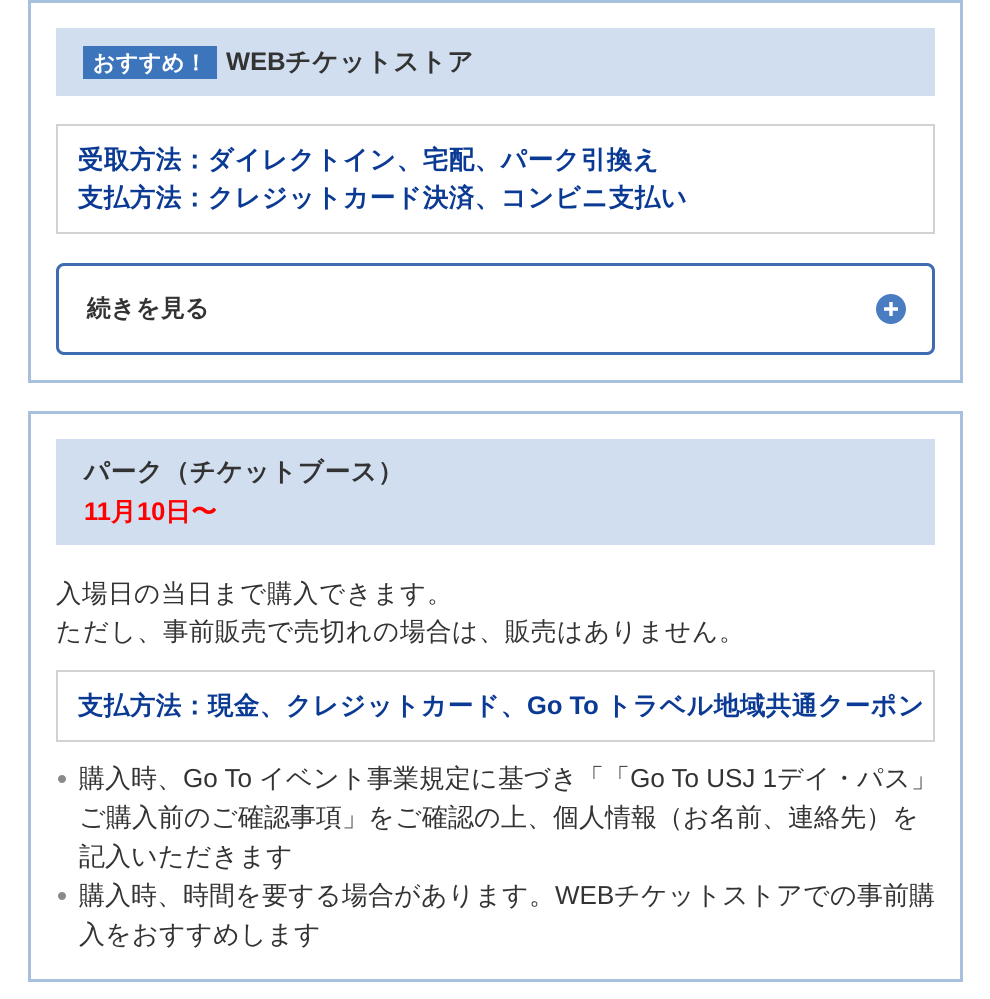 Image resolution: width=990 pixels, height=999 pixels. Describe the element at coordinates (501, 706) in the screenshot. I see `info-text: 支払方法：現金、クレジットカード、Go To トラベル地域共通クーポン` at that location.